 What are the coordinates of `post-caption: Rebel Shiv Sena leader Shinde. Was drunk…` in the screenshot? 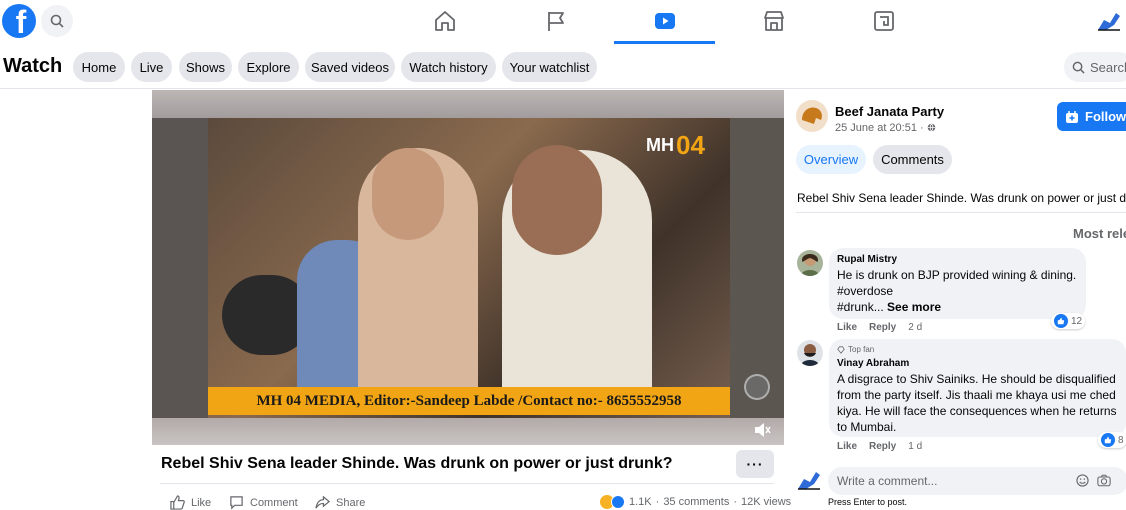 It's located at (961, 198).